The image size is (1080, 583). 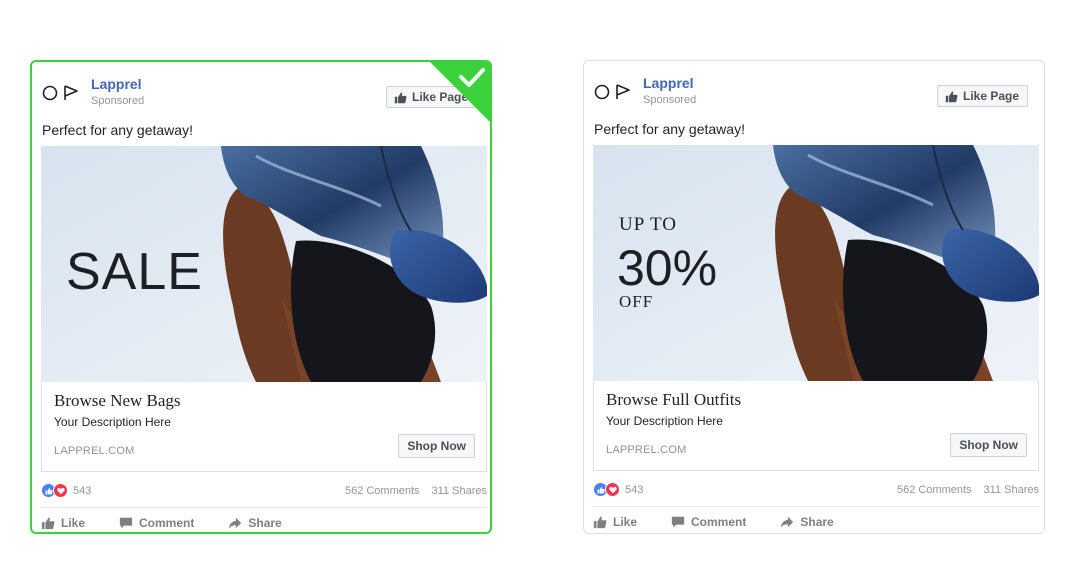 I want to click on like-page-label: Like Page, so click(x=991, y=96).